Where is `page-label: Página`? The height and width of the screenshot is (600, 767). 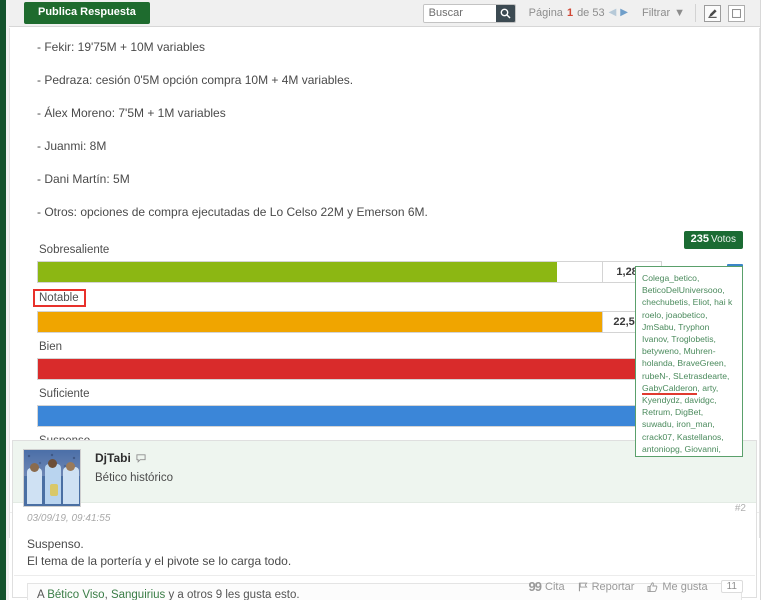
page-label: Página is located at coordinates (545, 13).